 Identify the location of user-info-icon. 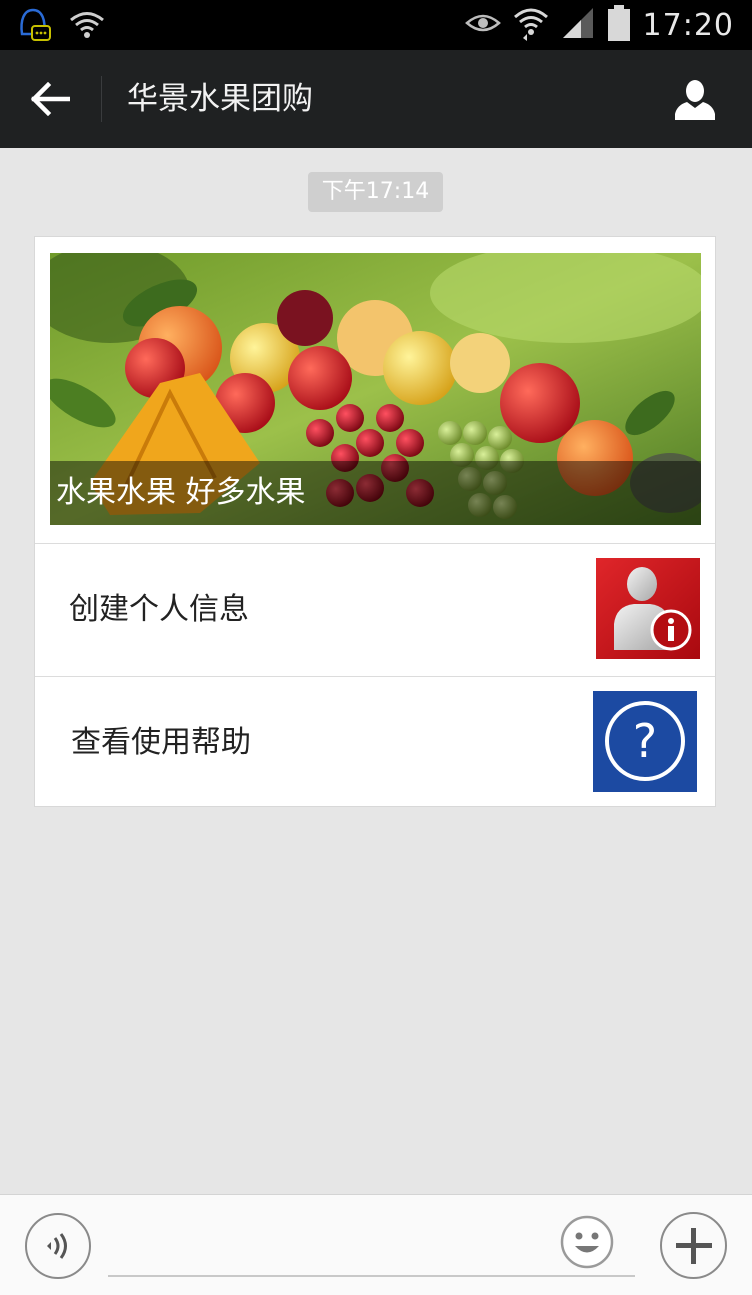
(648, 608).